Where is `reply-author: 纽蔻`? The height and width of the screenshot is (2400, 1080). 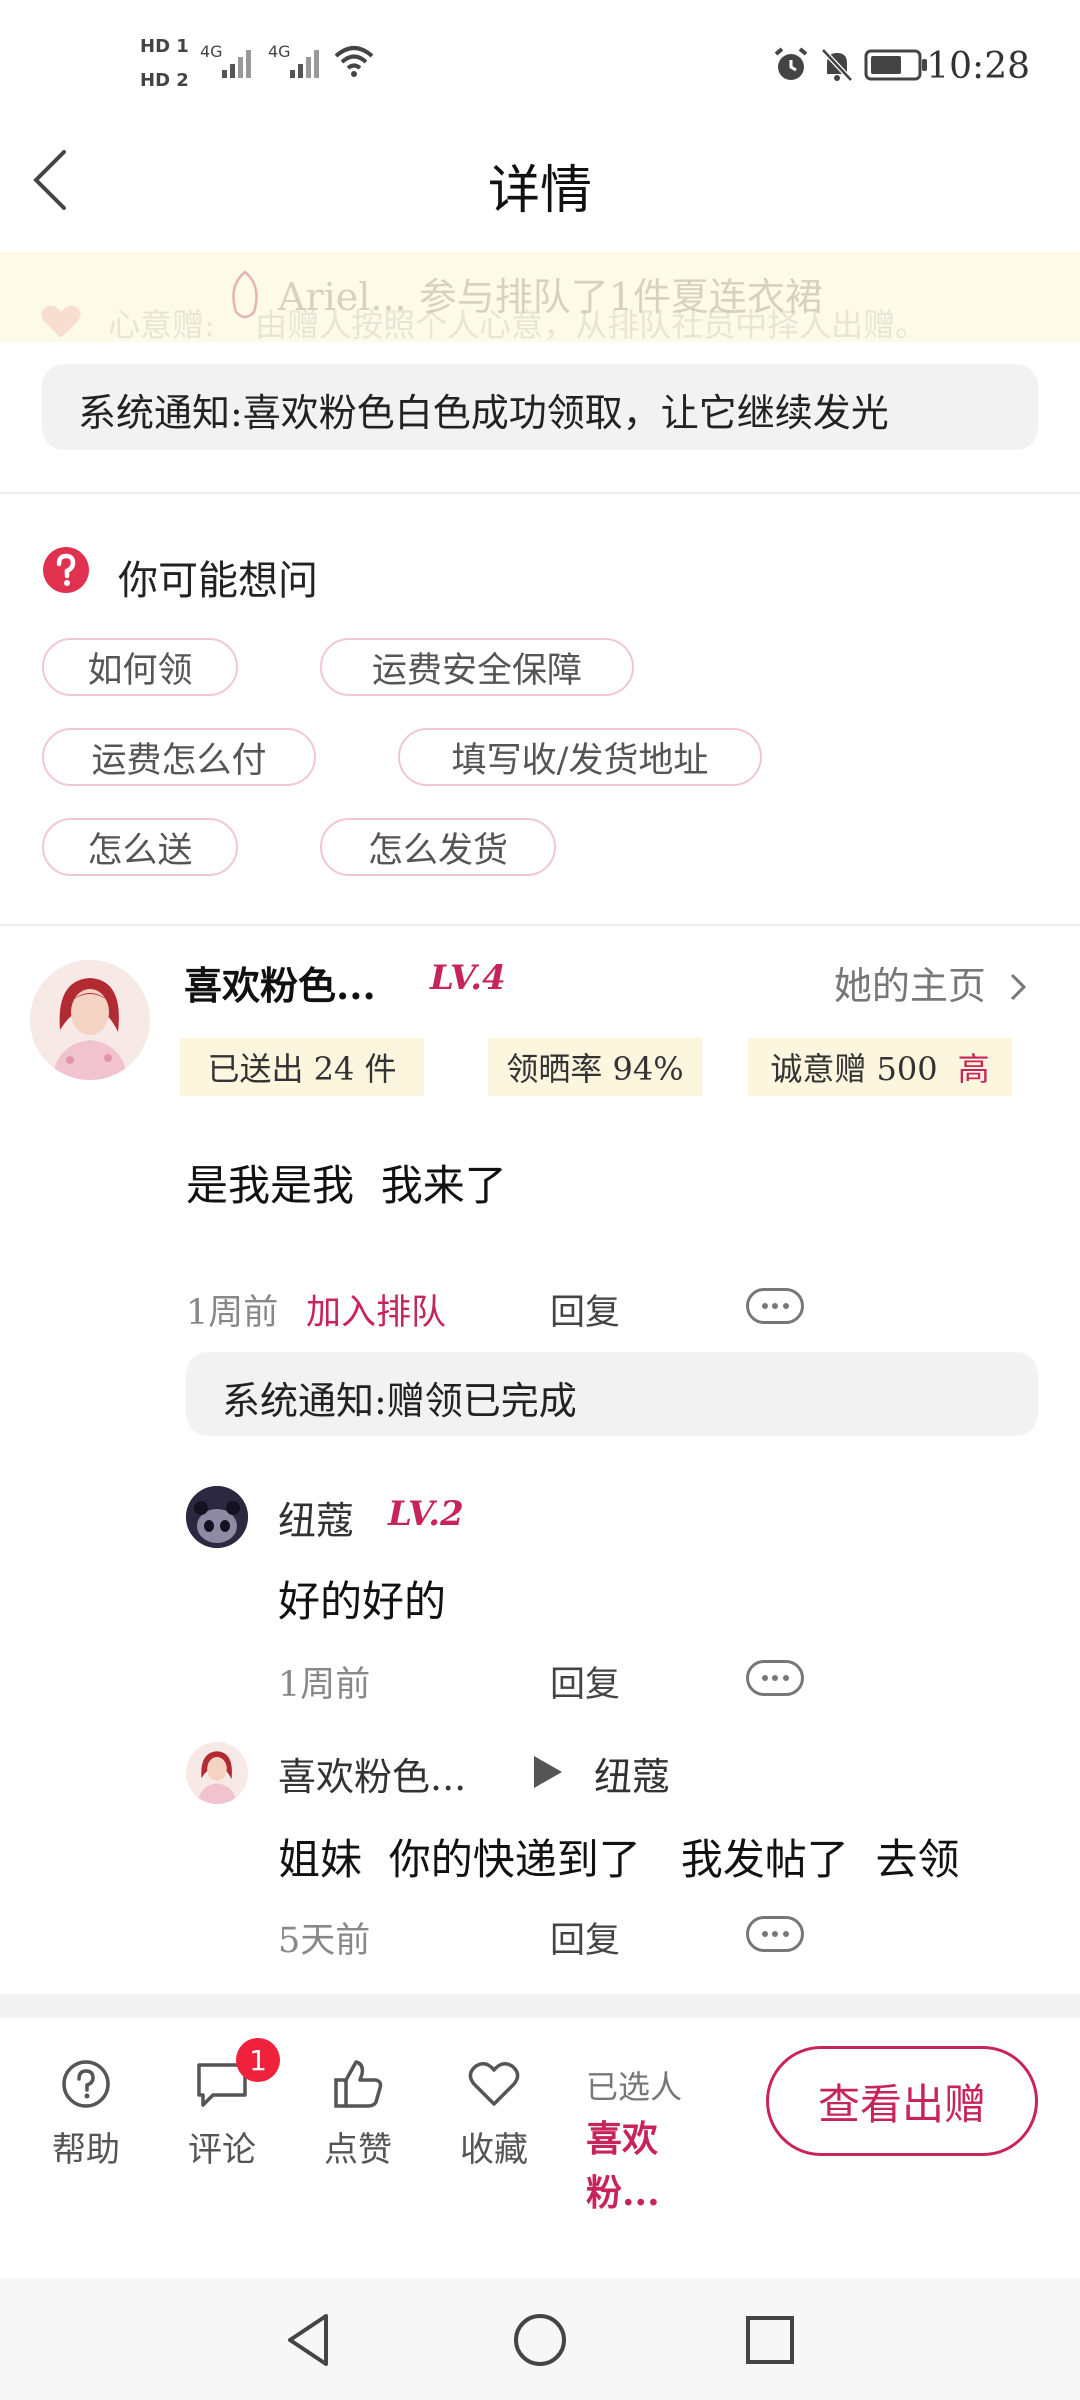 reply-author: 纽蔻 is located at coordinates (316, 1517).